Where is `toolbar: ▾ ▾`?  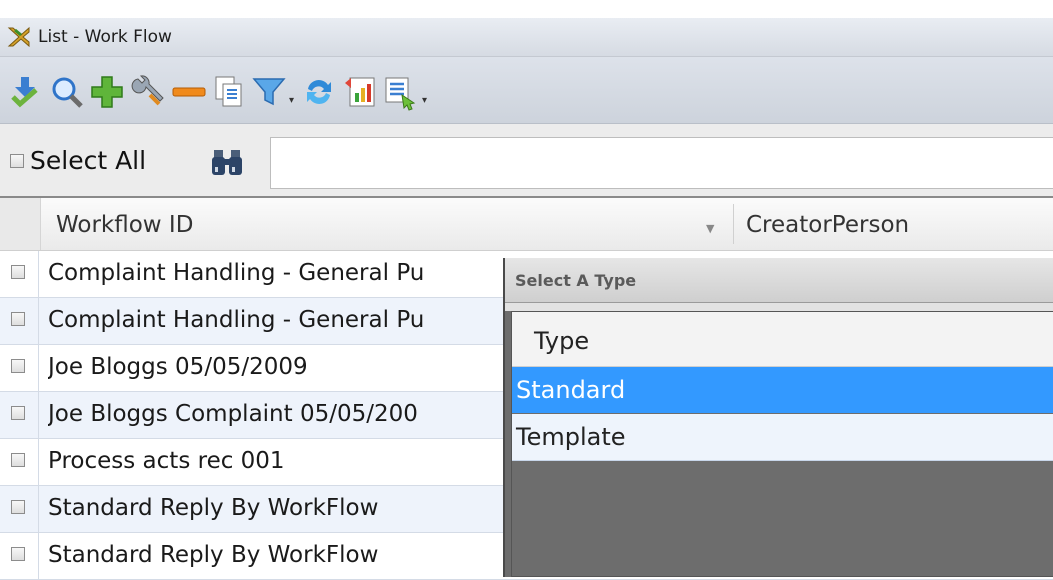
toolbar: ▾ ▾ is located at coordinates (526, 90).